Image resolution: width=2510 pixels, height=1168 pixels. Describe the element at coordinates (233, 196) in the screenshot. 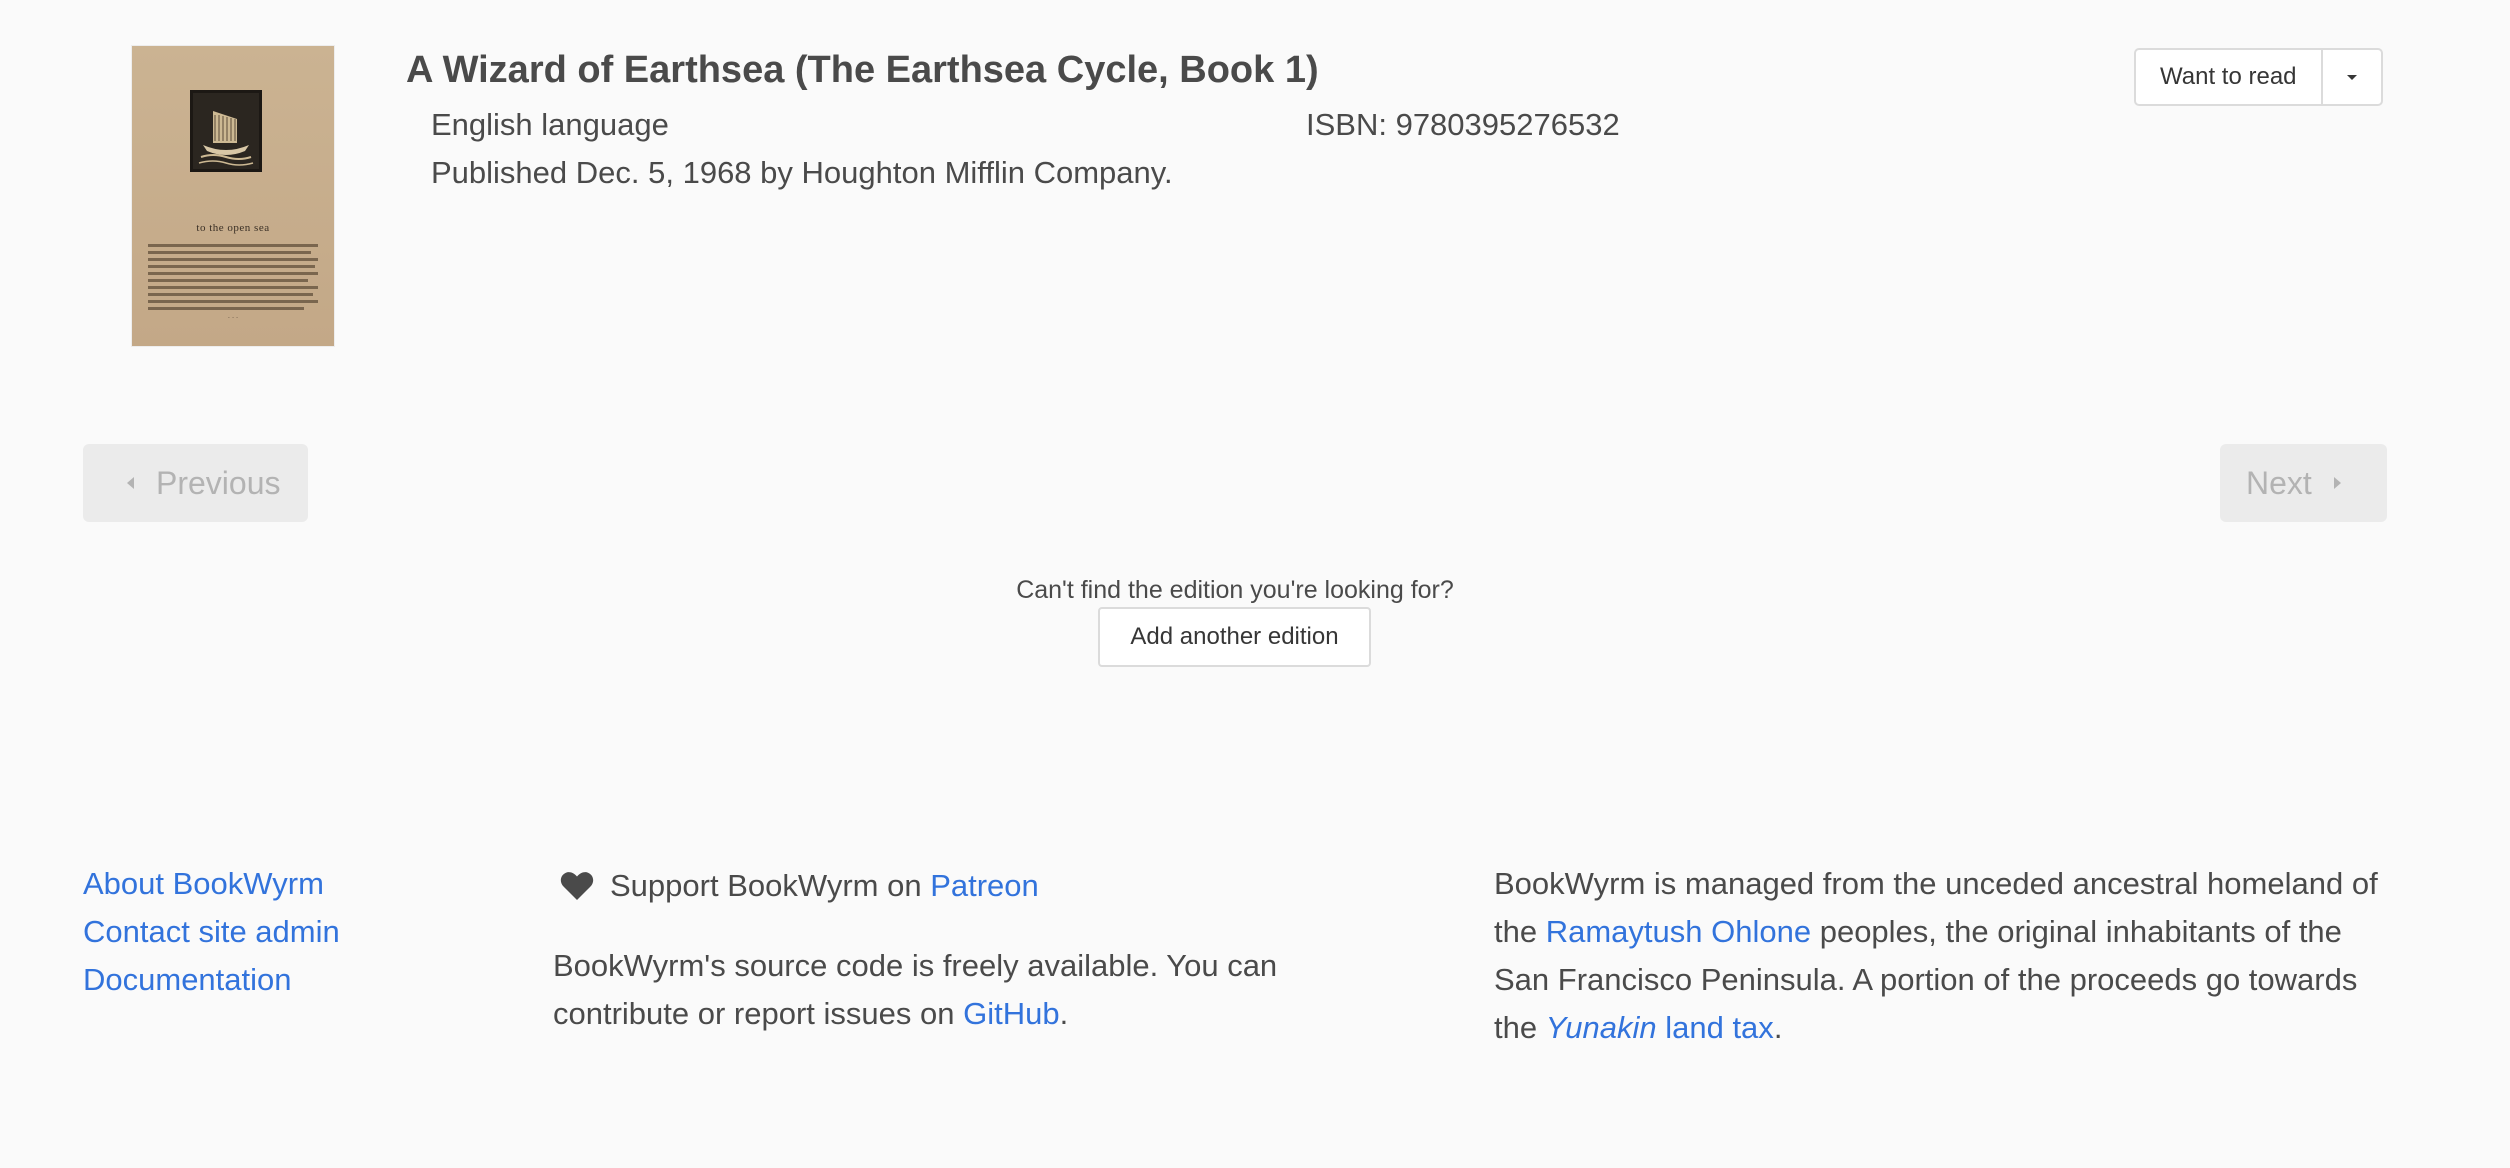

I see `book-cover: to the open sea · · ·` at that location.